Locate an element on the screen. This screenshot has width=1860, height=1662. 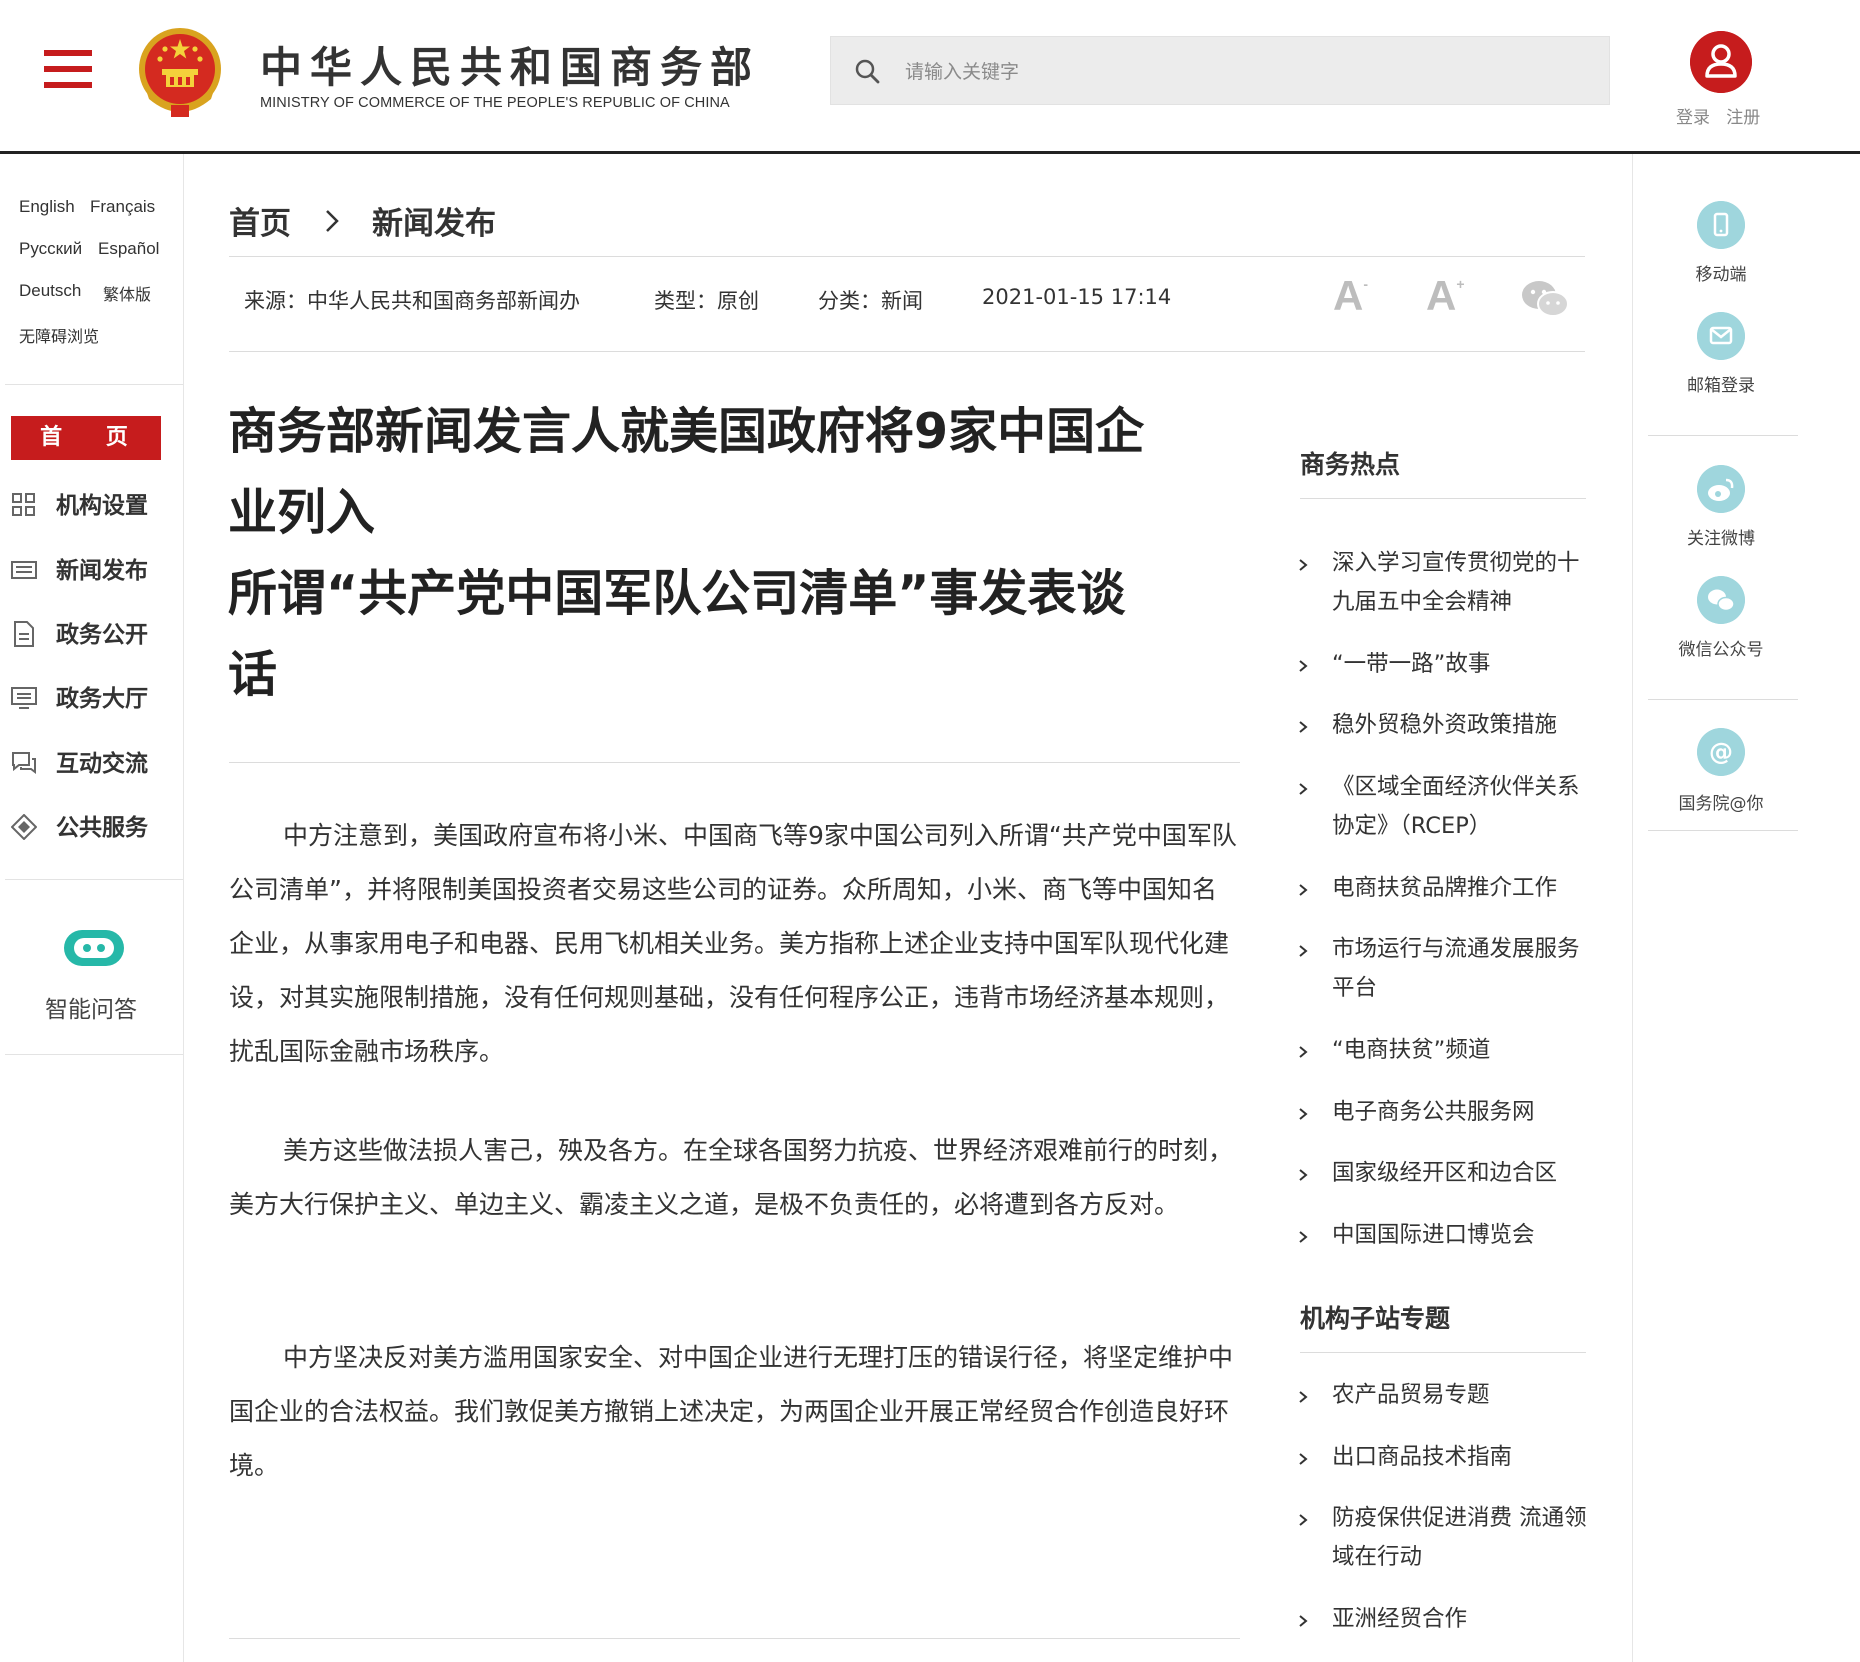
nav-home-button: 首 页 is located at coordinates (86, 438).